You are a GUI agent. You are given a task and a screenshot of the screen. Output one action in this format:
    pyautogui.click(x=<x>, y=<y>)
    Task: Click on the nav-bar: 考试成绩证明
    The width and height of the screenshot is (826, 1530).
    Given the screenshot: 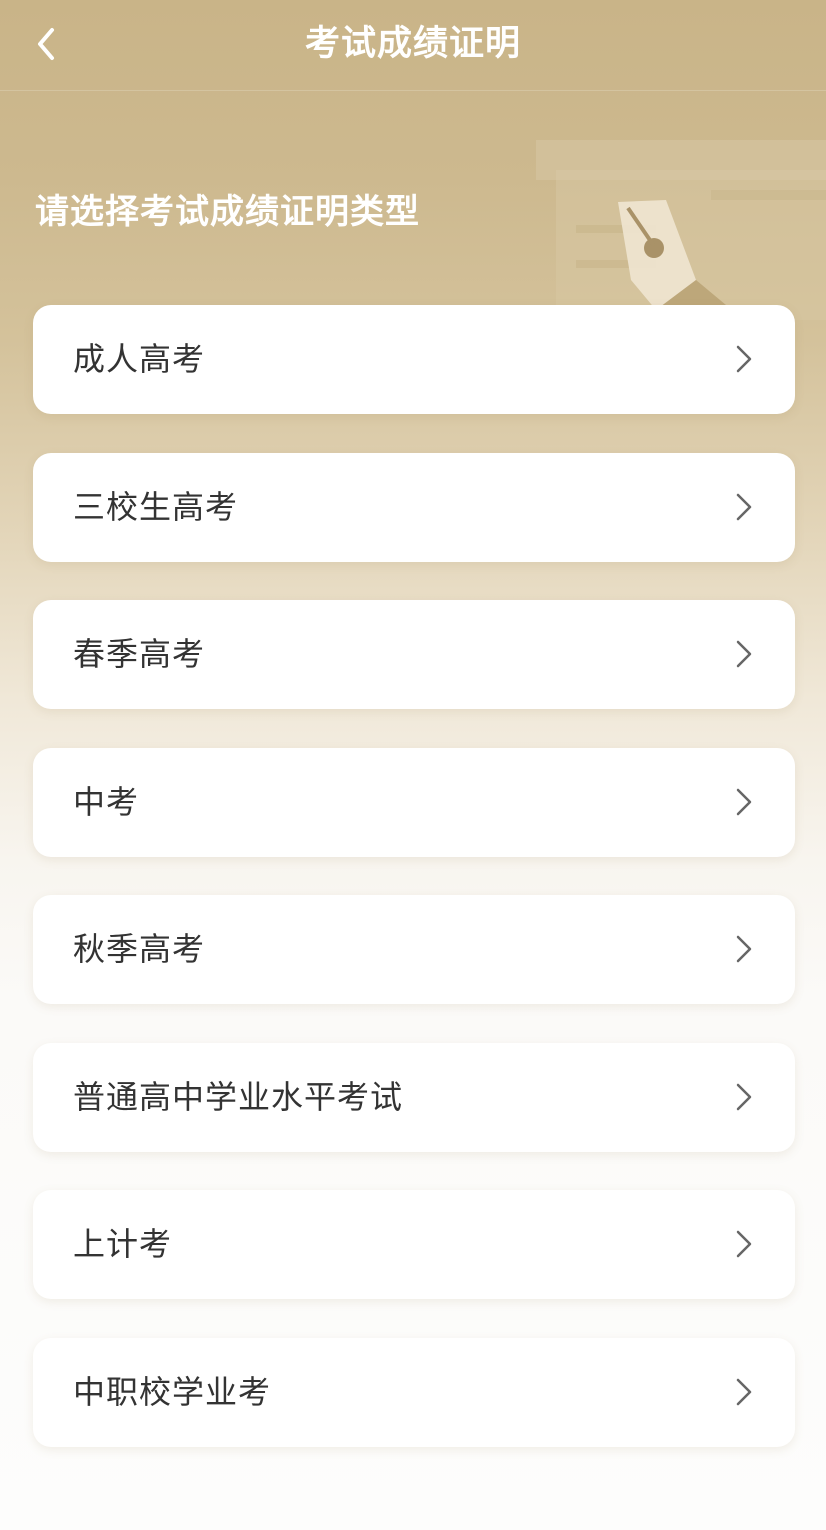 What is the action you would take?
    pyautogui.click(x=413, y=45)
    